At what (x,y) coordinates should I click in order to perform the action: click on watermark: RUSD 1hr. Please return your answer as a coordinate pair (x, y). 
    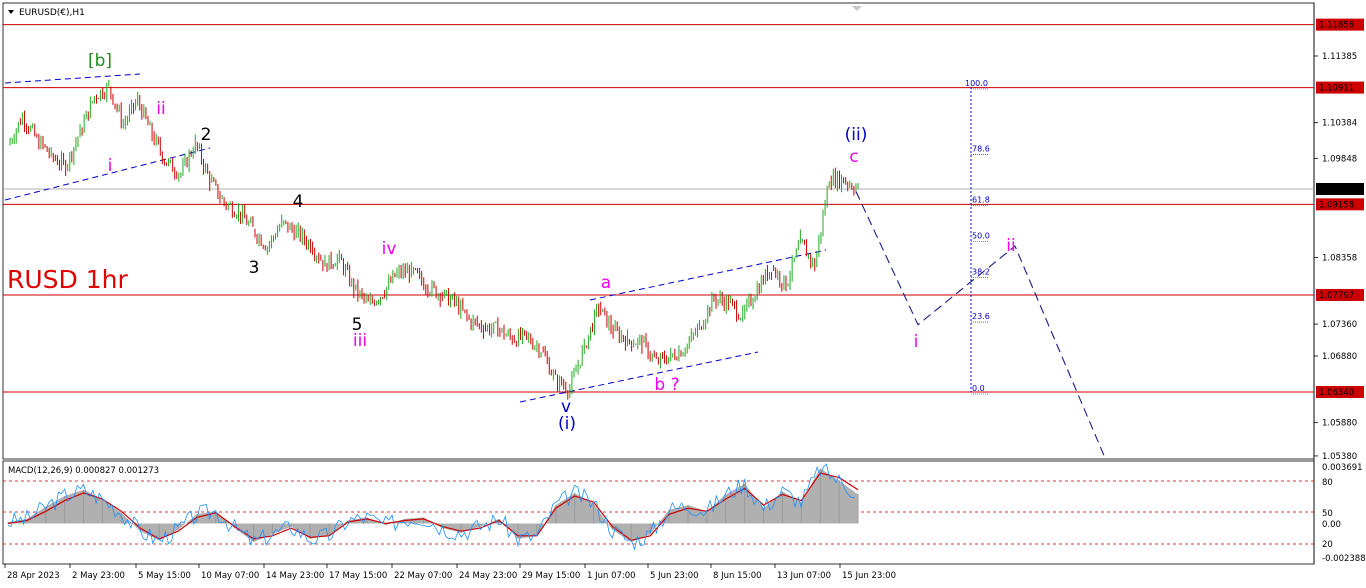
    Looking at the image, I should click on (67, 279).